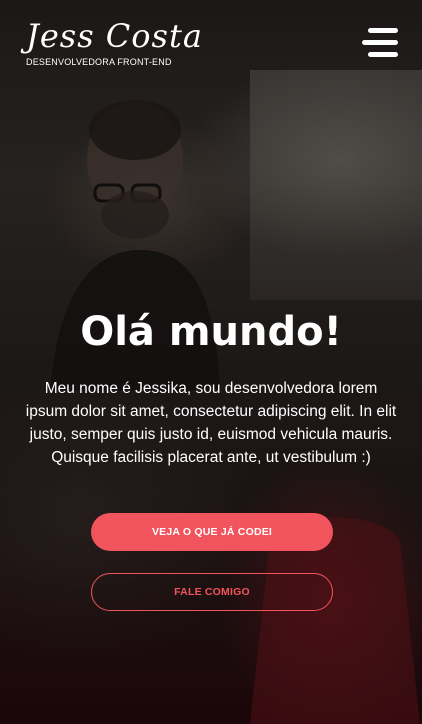  What do you see at coordinates (212, 592) in the screenshot?
I see `contact-button: FALE COMIGO` at bounding box center [212, 592].